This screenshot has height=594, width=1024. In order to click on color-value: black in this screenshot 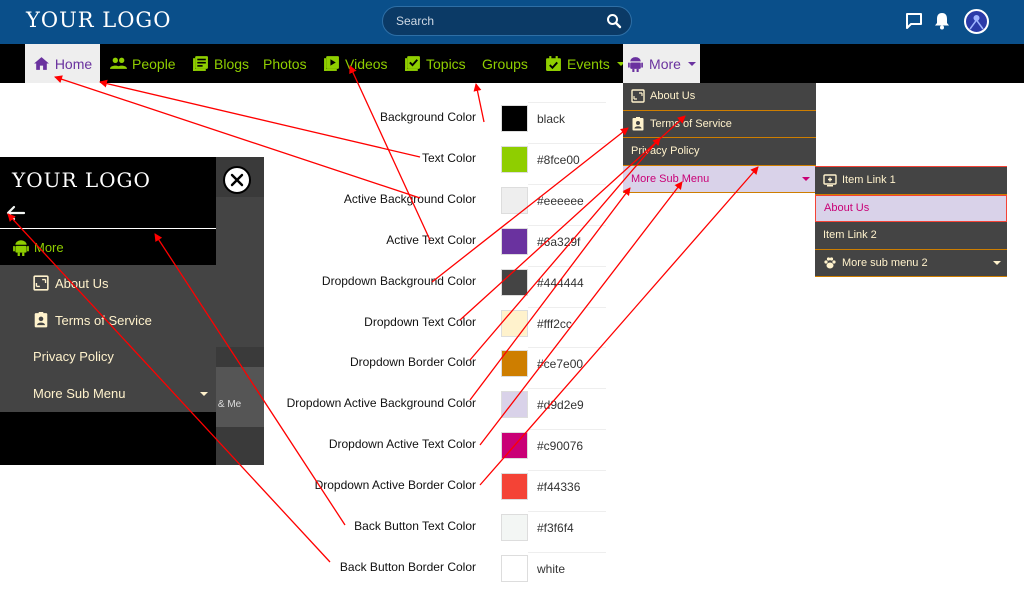, I will do `click(567, 118)`.